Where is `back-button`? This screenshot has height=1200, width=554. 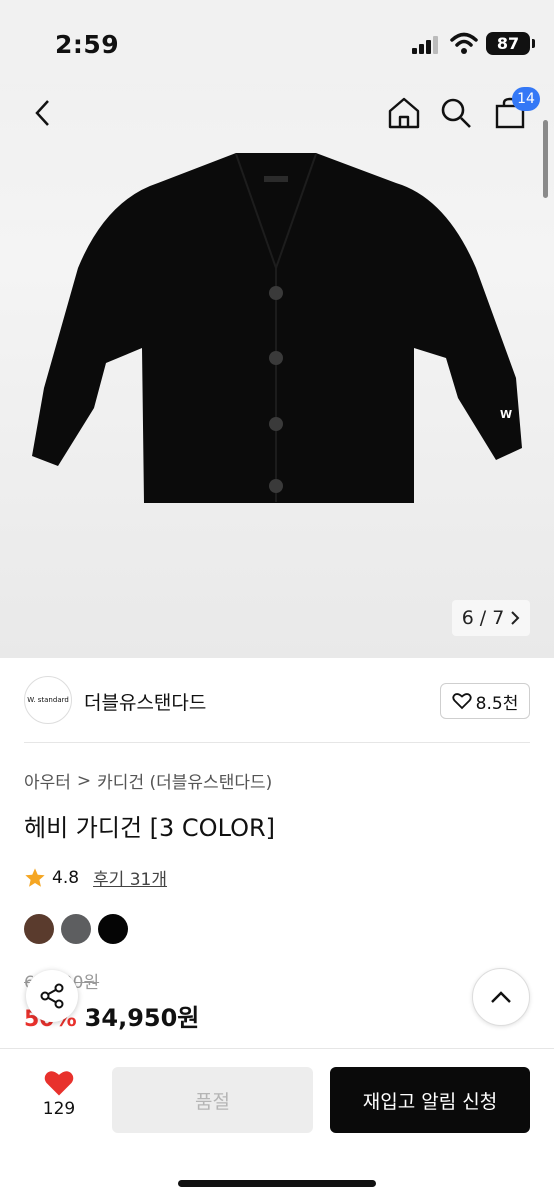
back-button is located at coordinates (42, 113).